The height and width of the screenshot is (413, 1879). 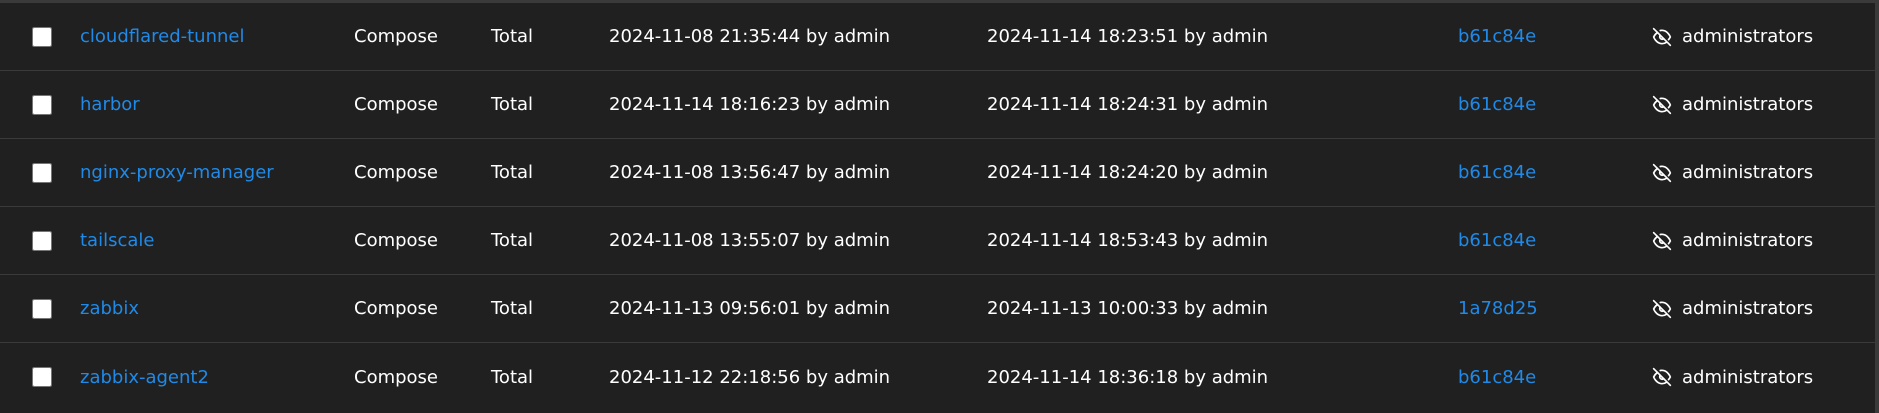 What do you see at coordinates (177, 172) in the screenshot?
I see `stack-name-link: nginx-proxy-manager` at bounding box center [177, 172].